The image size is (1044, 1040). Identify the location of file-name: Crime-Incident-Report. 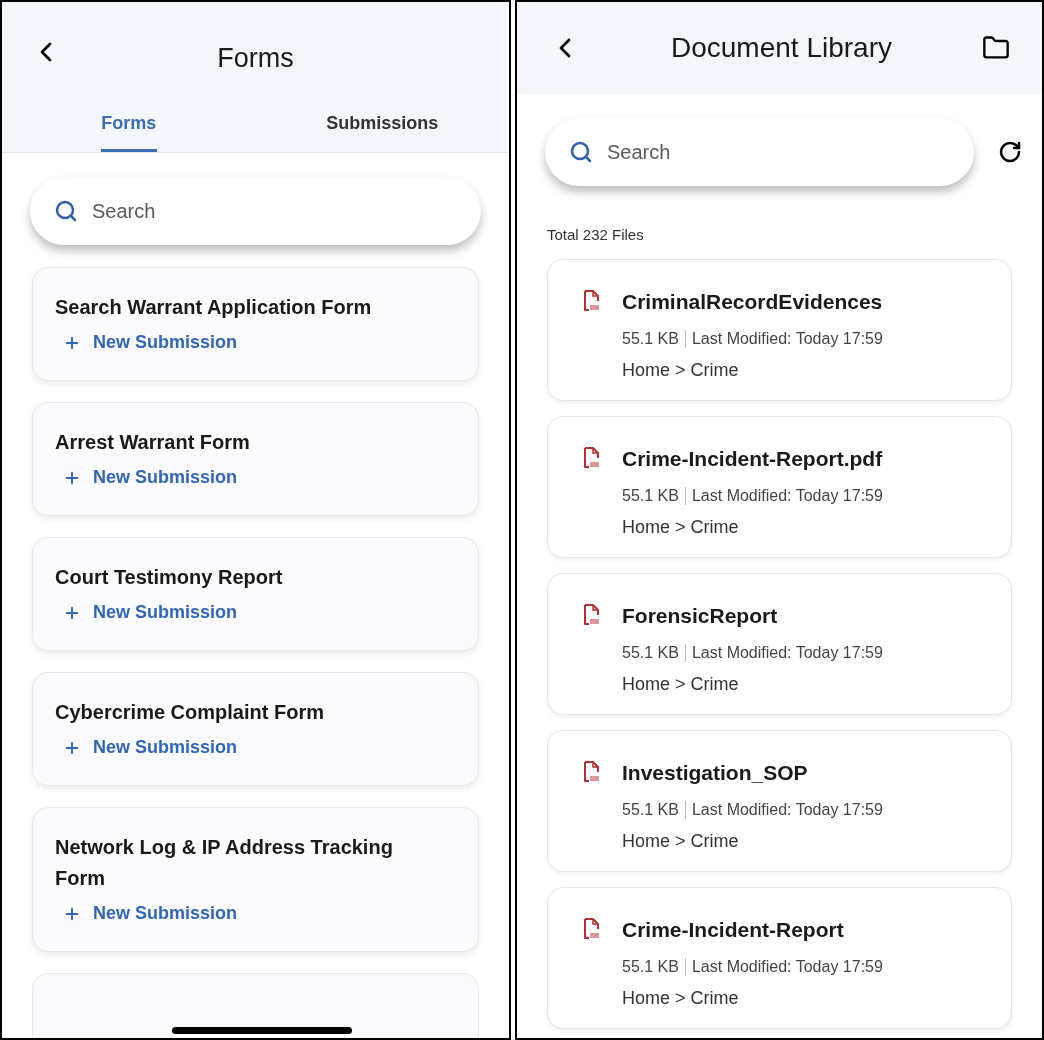
(733, 929).